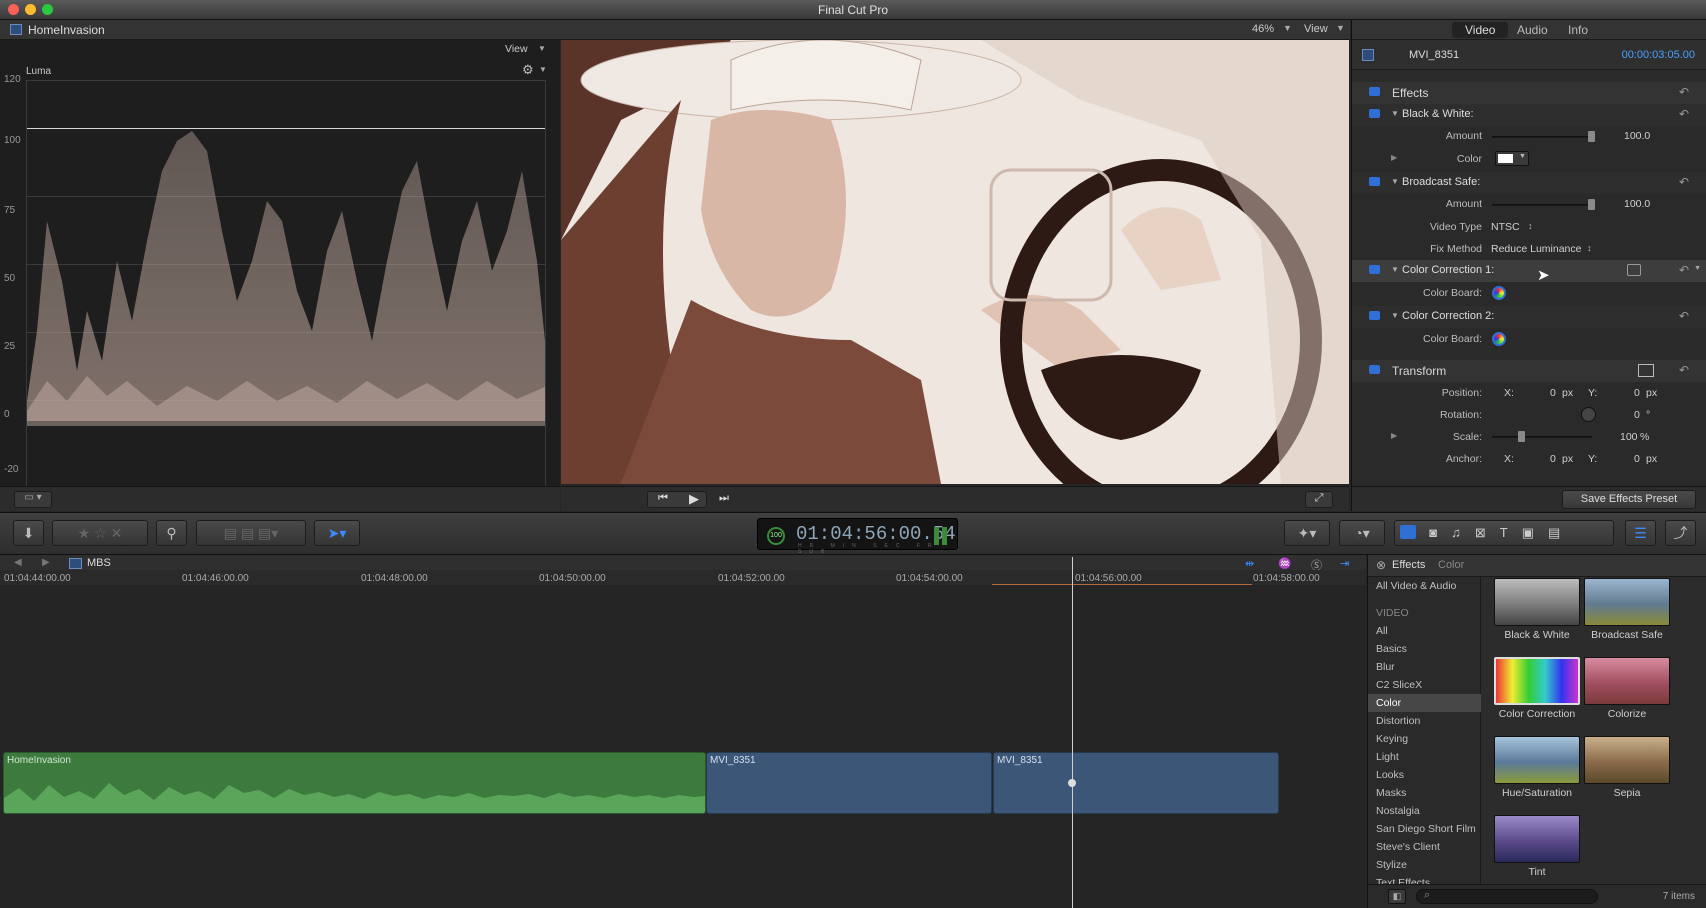 This screenshot has height=908, width=1706. I want to click on bw-enable-checbox, so click(1374, 113).